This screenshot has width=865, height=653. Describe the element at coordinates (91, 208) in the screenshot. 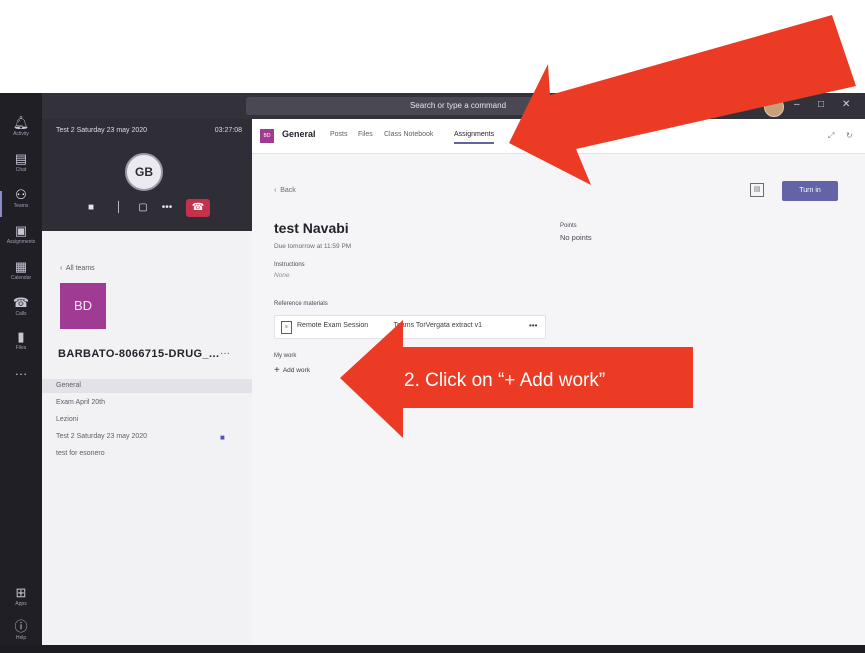

I see `camera-icon: ■` at that location.